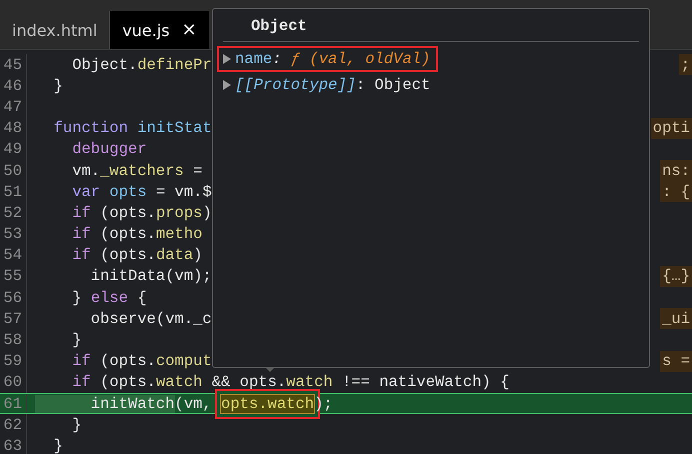 The height and width of the screenshot is (454, 692). What do you see at coordinates (685, 65) in the screenshot?
I see `inline-value: ;` at bounding box center [685, 65].